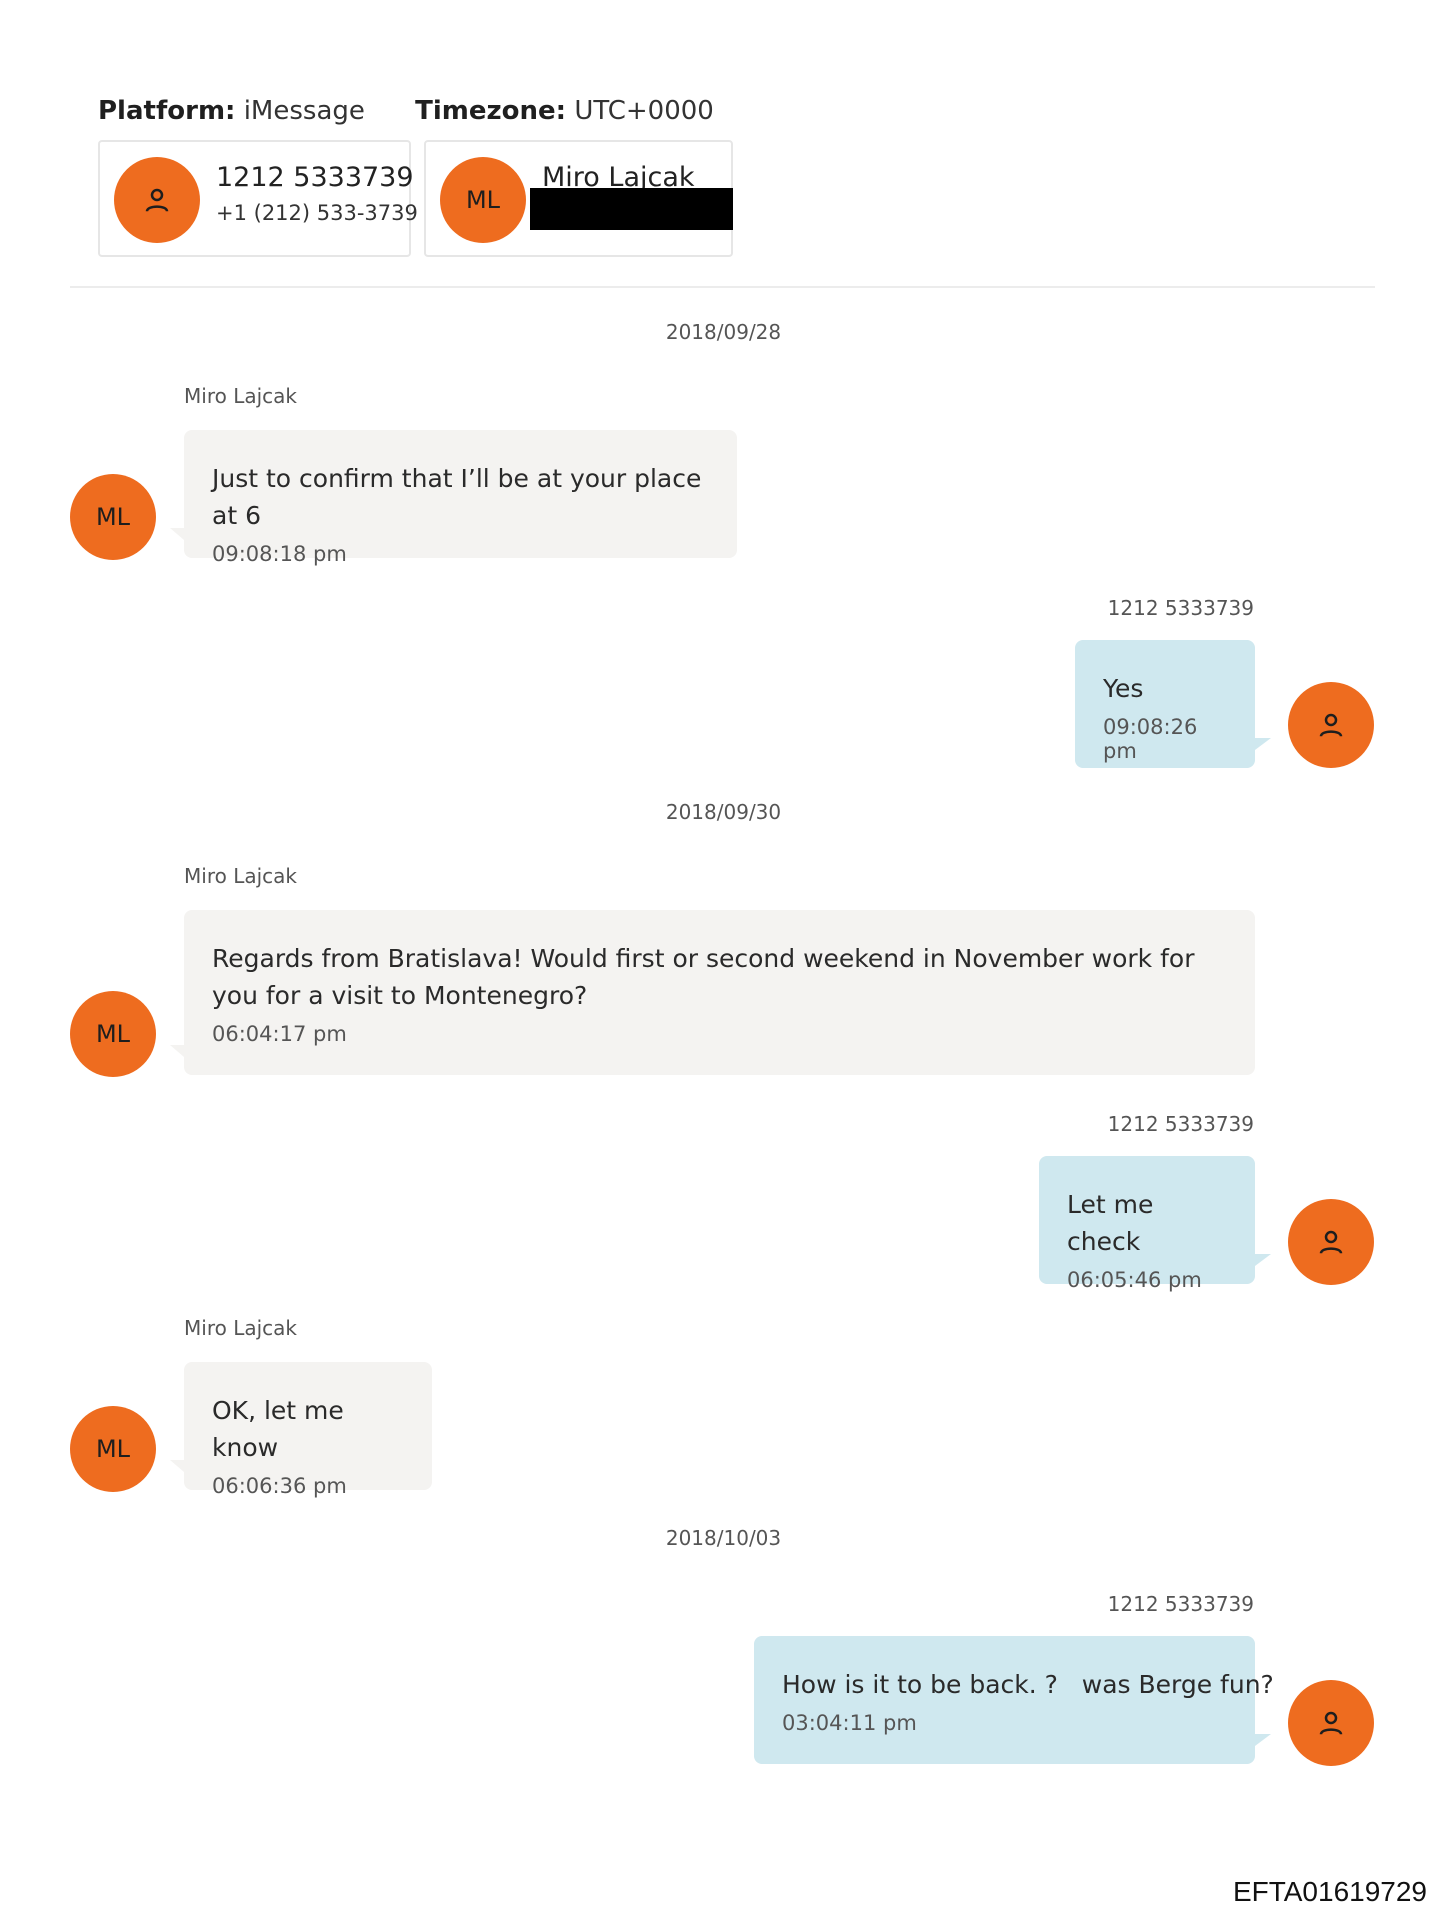 This screenshot has width=1447, height=1920. What do you see at coordinates (723, 1538) in the screenshot?
I see `date-separator: 2018/10/03` at bounding box center [723, 1538].